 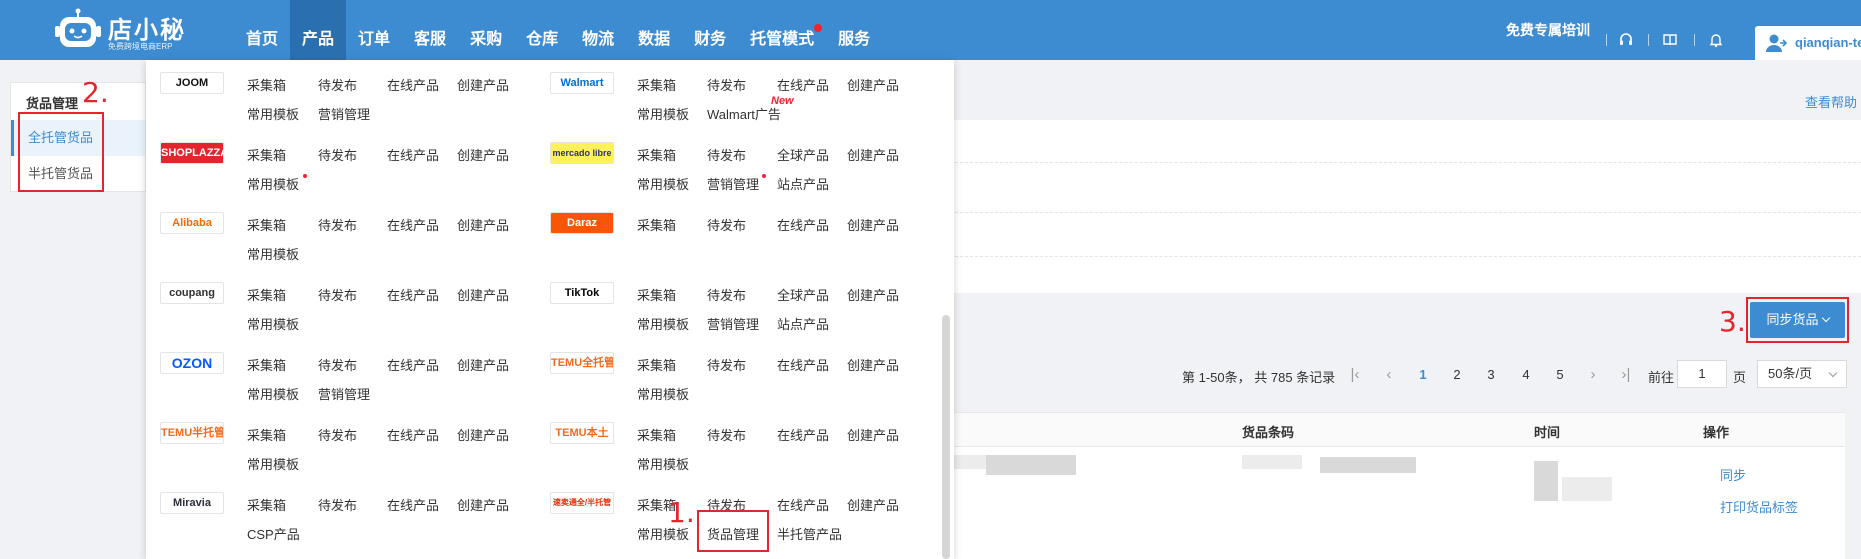 What do you see at coordinates (1831, 101) in the screenshot?
I see `help-link: 查看帮助` at bounding box center [1831, 101].